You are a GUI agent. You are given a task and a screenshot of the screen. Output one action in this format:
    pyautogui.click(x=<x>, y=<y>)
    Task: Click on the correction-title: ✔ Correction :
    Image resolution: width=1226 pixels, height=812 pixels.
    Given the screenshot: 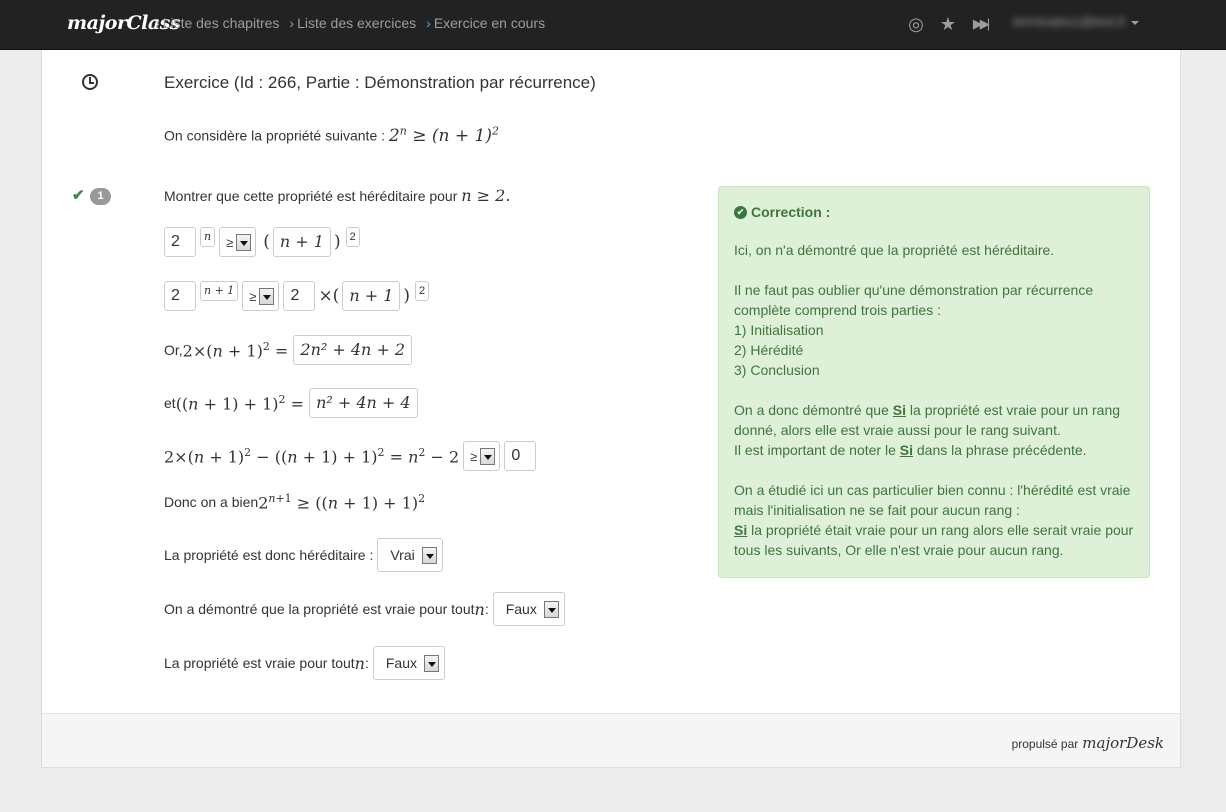 What is the action you would take?
    pyautogui.click(x=934, y=212)
    